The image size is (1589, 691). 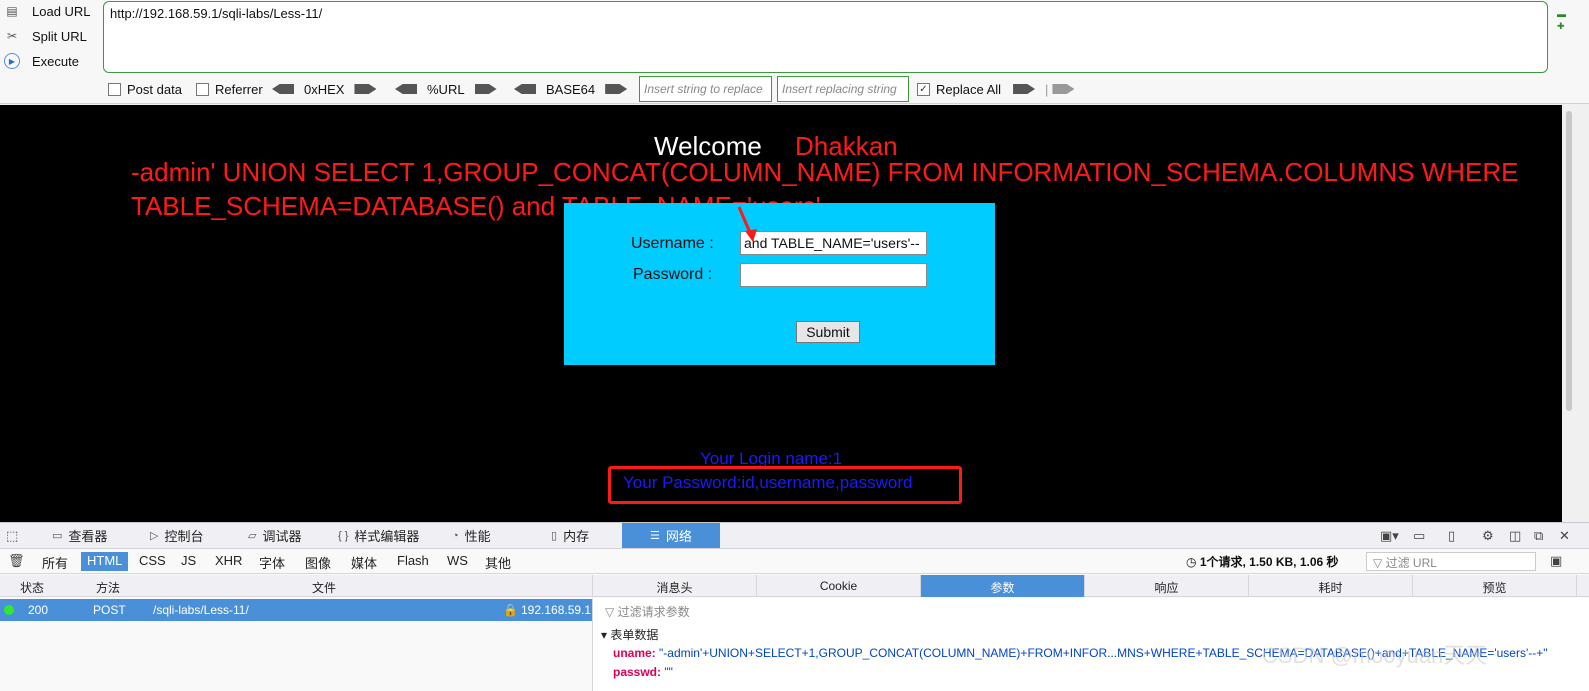 What do you see at coordinates (201, 610) in the screenshot?
I see `request-file: /sqli-labs/Less-11/` at bounding box center [201, 610].